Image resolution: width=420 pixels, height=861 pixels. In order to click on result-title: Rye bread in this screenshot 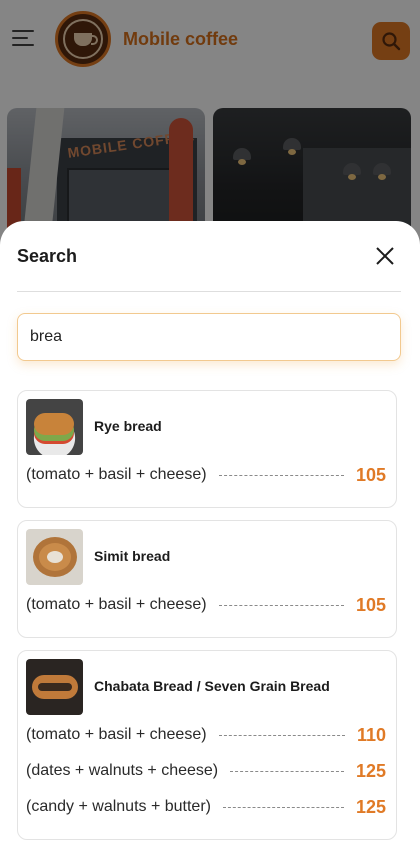, I will do `click(128, 426)`.